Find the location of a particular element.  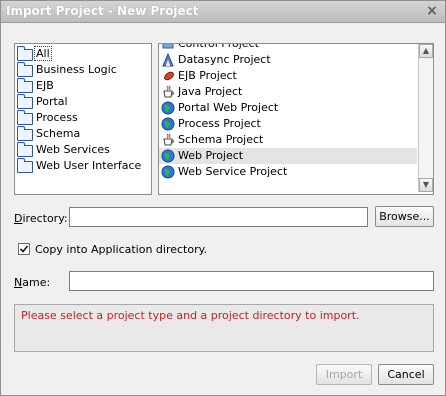

project-label: Process Project is located at coordinates (219, 123).